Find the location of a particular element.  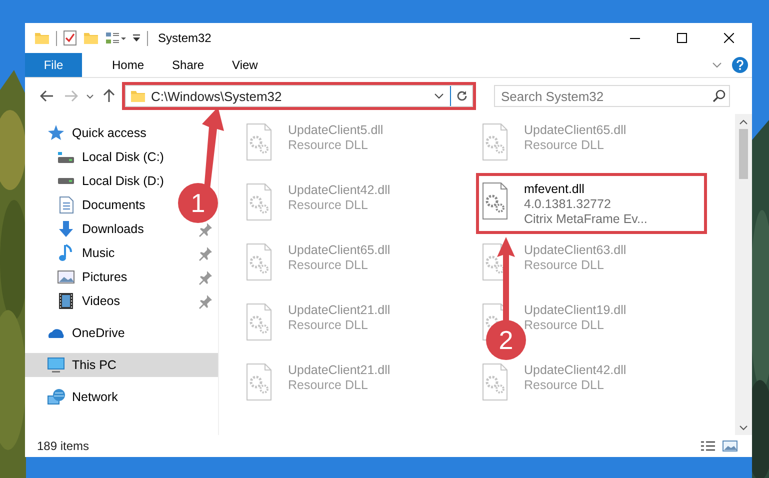

layout-icon is located at coordinates (115, 38).